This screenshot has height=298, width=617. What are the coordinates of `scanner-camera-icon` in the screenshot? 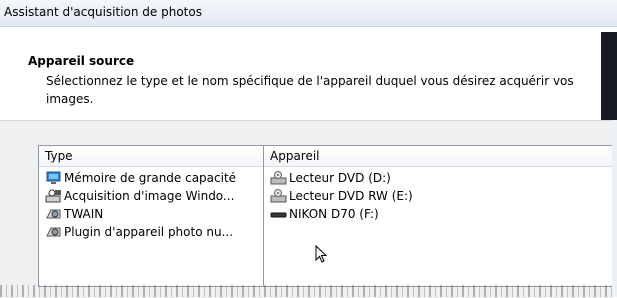 It's located at (54, 196).